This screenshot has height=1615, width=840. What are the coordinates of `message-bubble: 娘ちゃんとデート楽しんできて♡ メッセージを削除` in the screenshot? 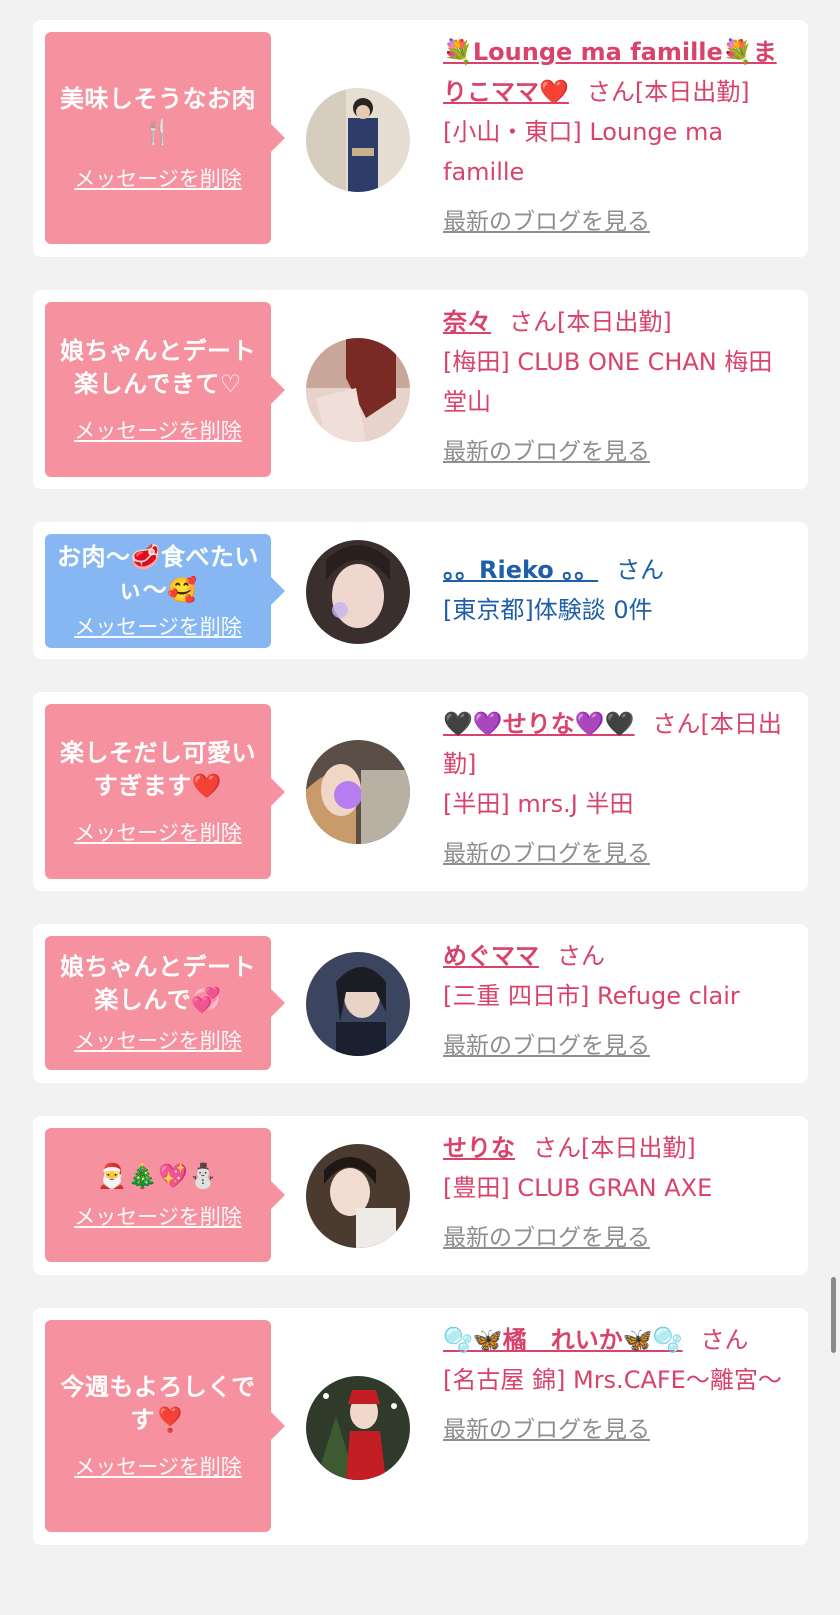 It's located at (165, 389).